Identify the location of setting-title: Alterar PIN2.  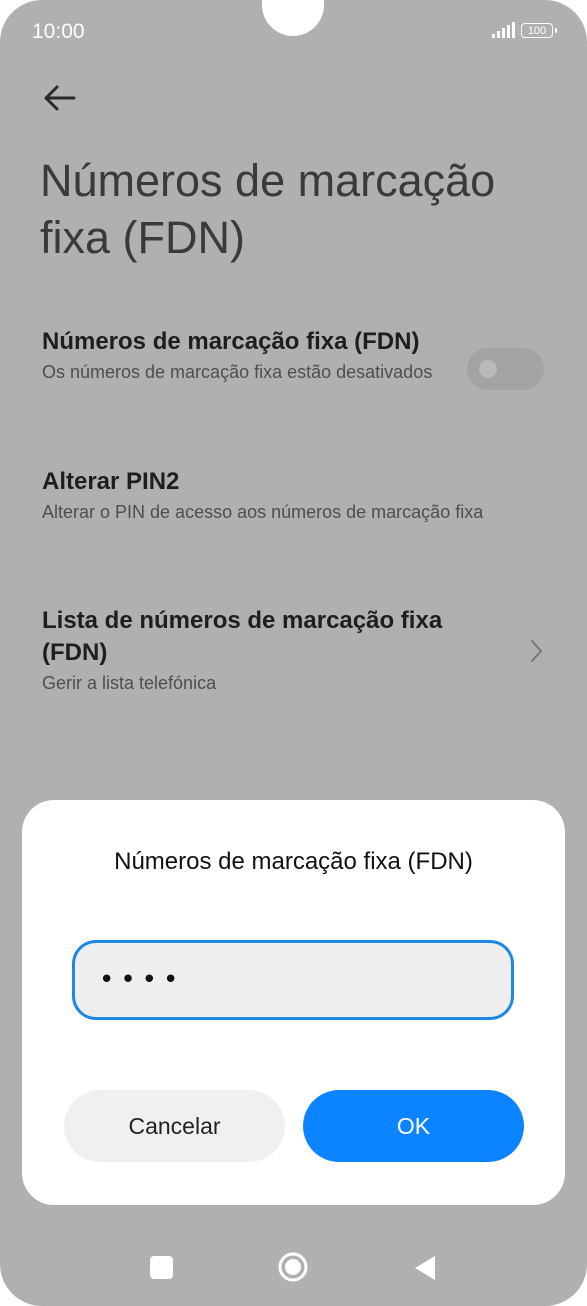
(111, 481).